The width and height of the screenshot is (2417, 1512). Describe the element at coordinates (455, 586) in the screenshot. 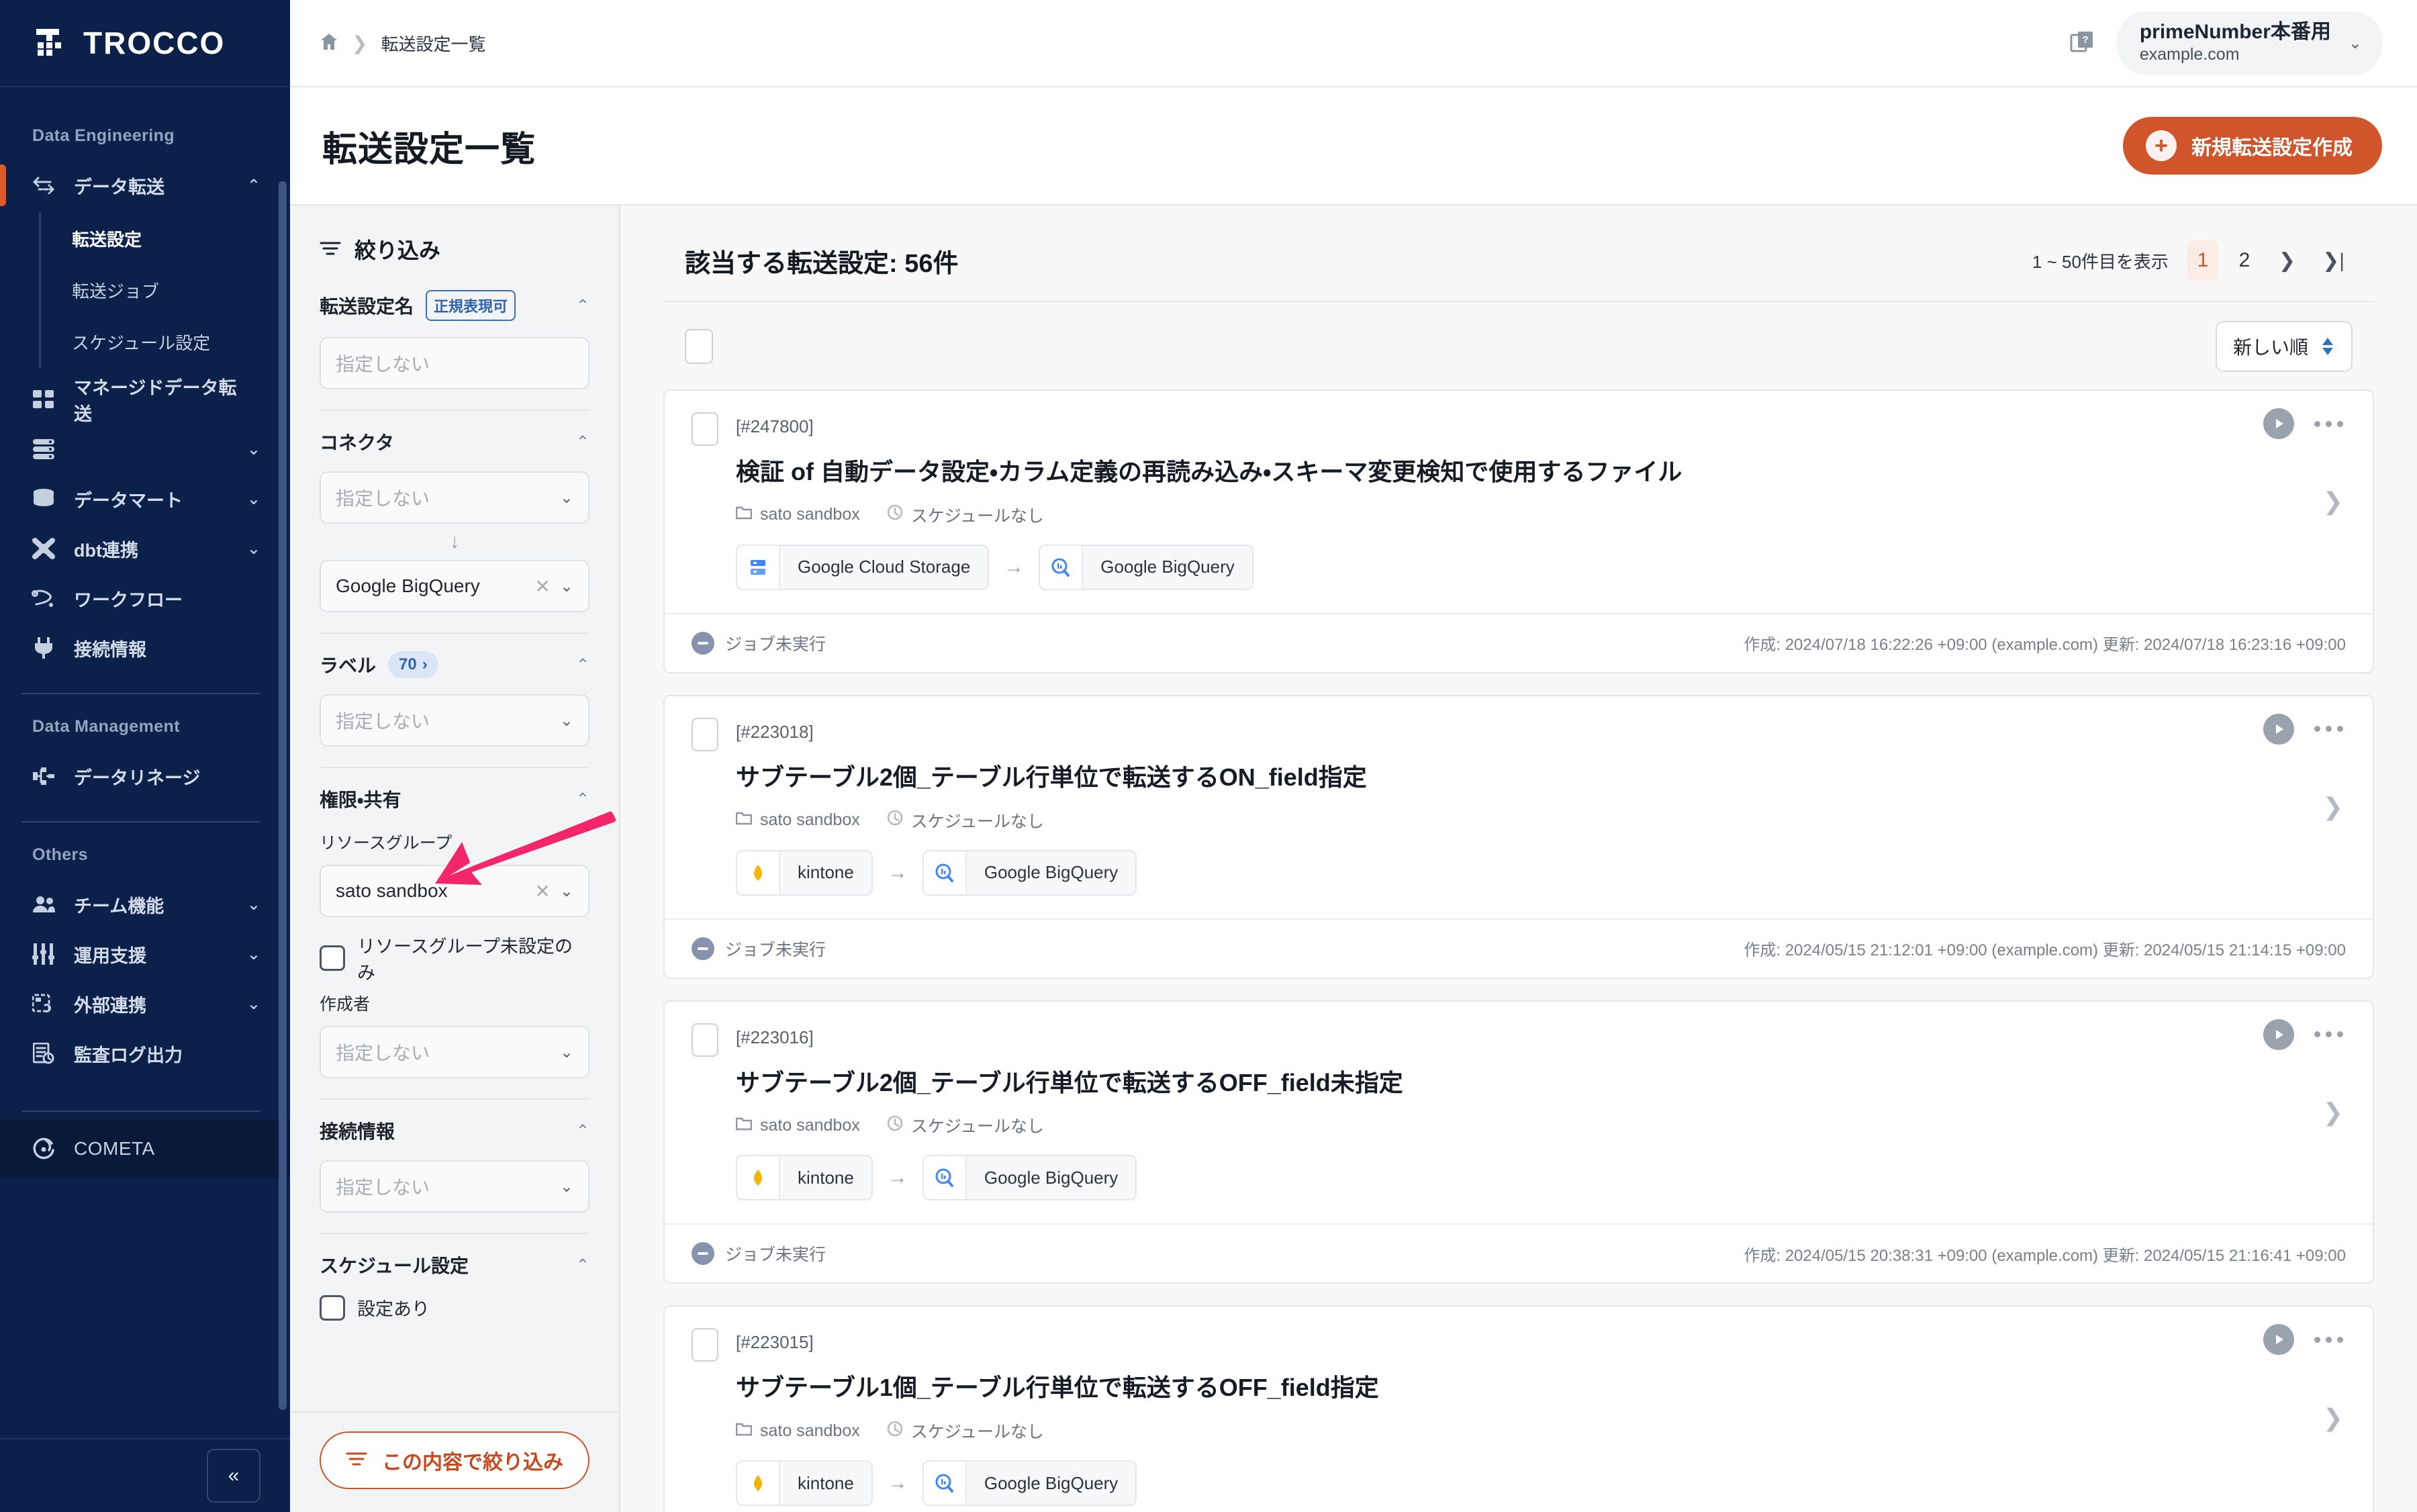

I see `destination-connector-select: Google BigQuery ✕ ⌄` at that location.